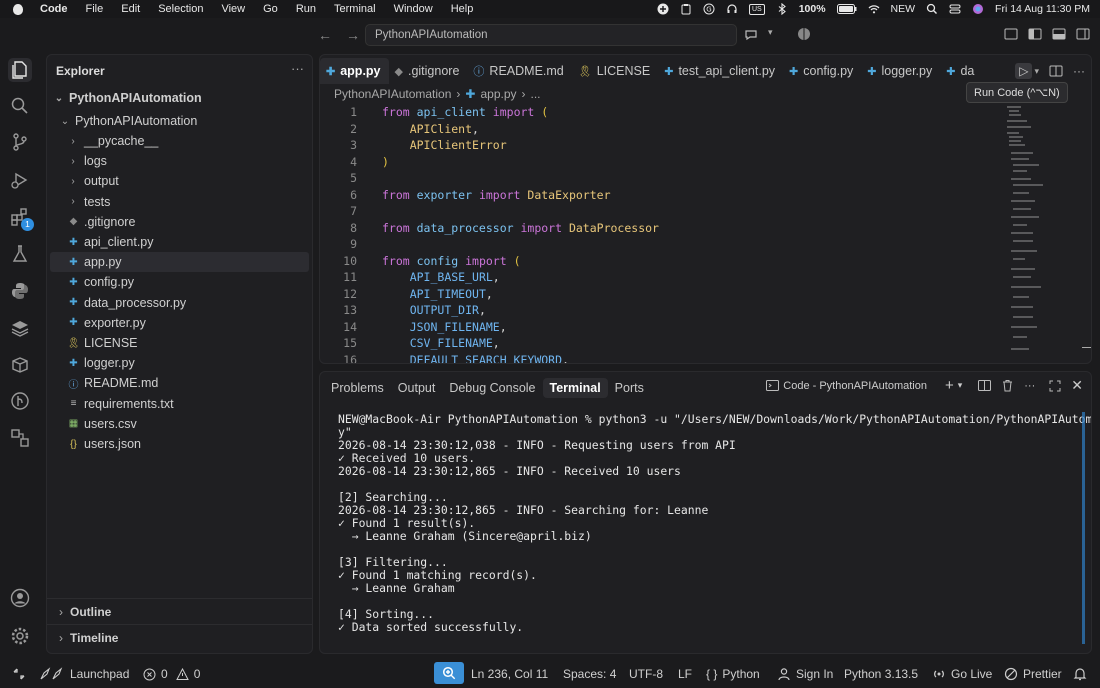  Describe the element at coordinates (171, 674) in the screenshot. I see `problems-indicator: 0 0` at that location.